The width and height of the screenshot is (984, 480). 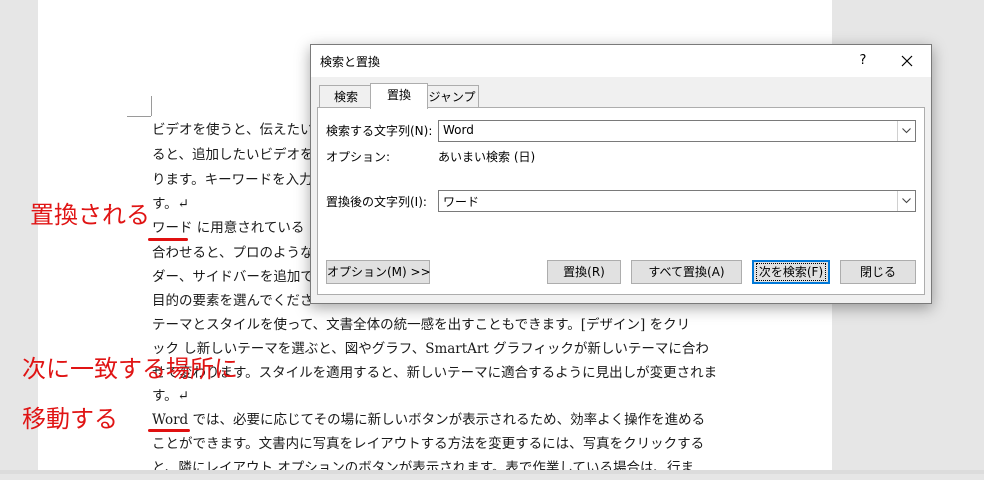 I want to click on document-line: 合わせると、プロのような, so click(x=233, y=253).